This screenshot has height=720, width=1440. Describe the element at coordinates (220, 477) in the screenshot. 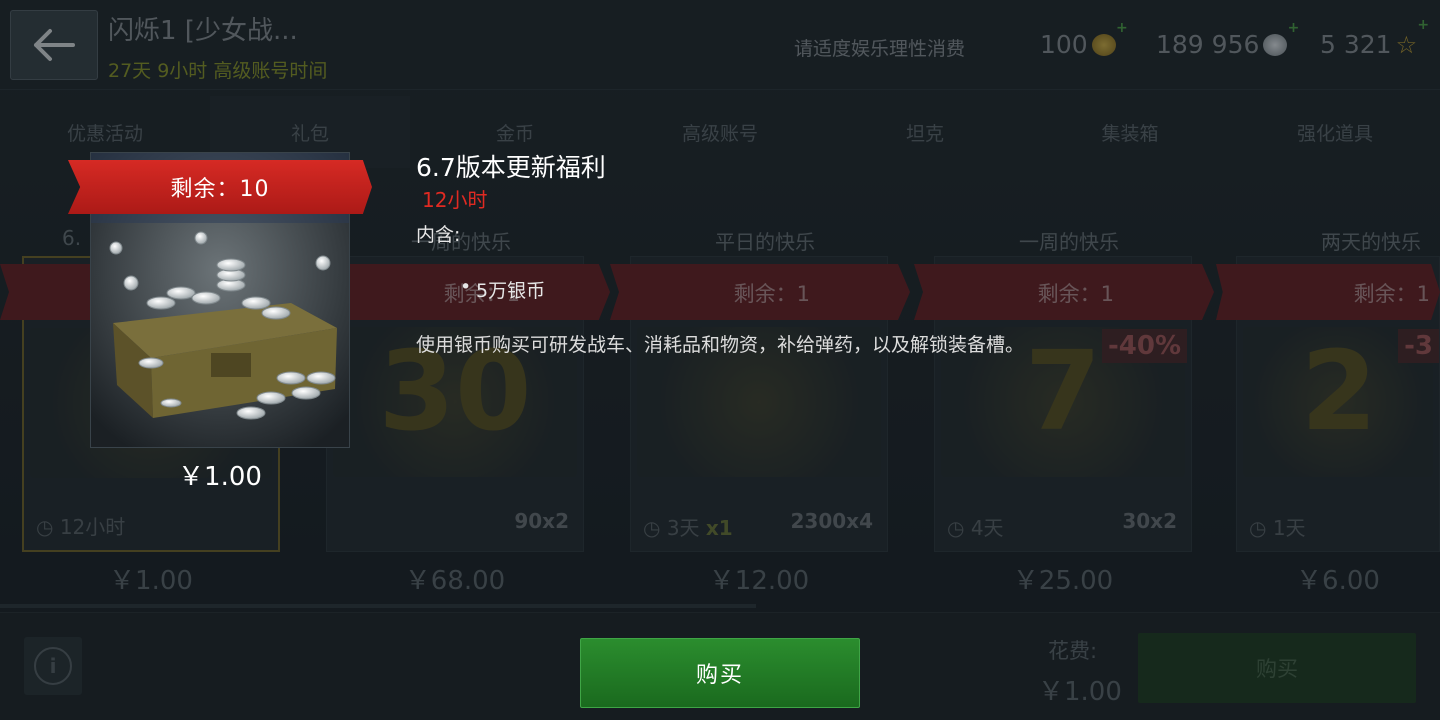

I see `bundle-price: ￥1.00` at that location.